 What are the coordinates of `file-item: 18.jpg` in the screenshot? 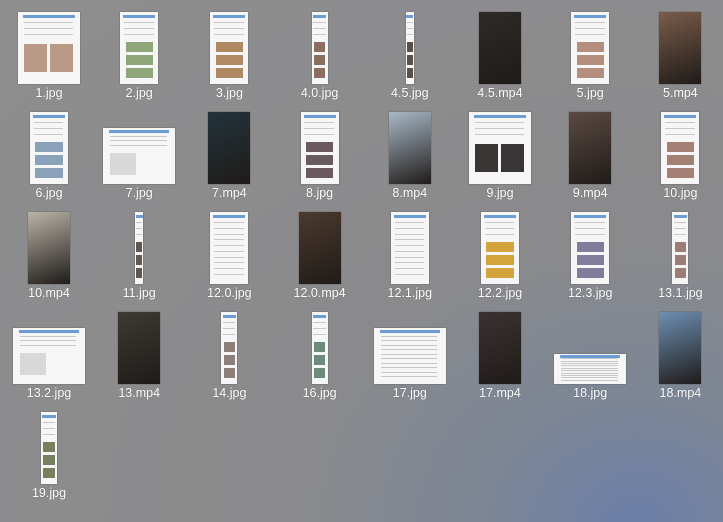 It's located at (590, 358).